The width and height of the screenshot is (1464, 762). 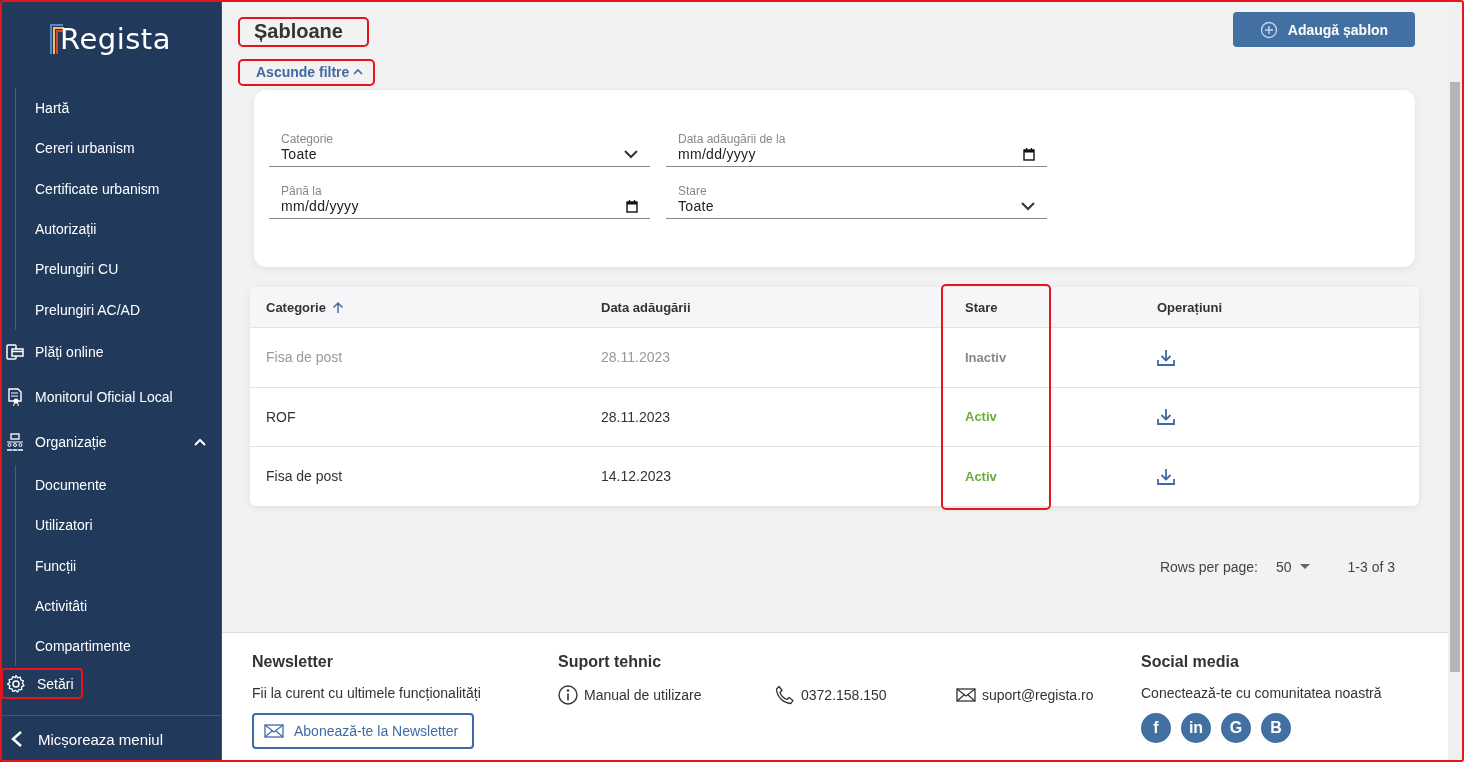 I want to click on sidebar-item: Plăți online, so click(x=103, y=352).